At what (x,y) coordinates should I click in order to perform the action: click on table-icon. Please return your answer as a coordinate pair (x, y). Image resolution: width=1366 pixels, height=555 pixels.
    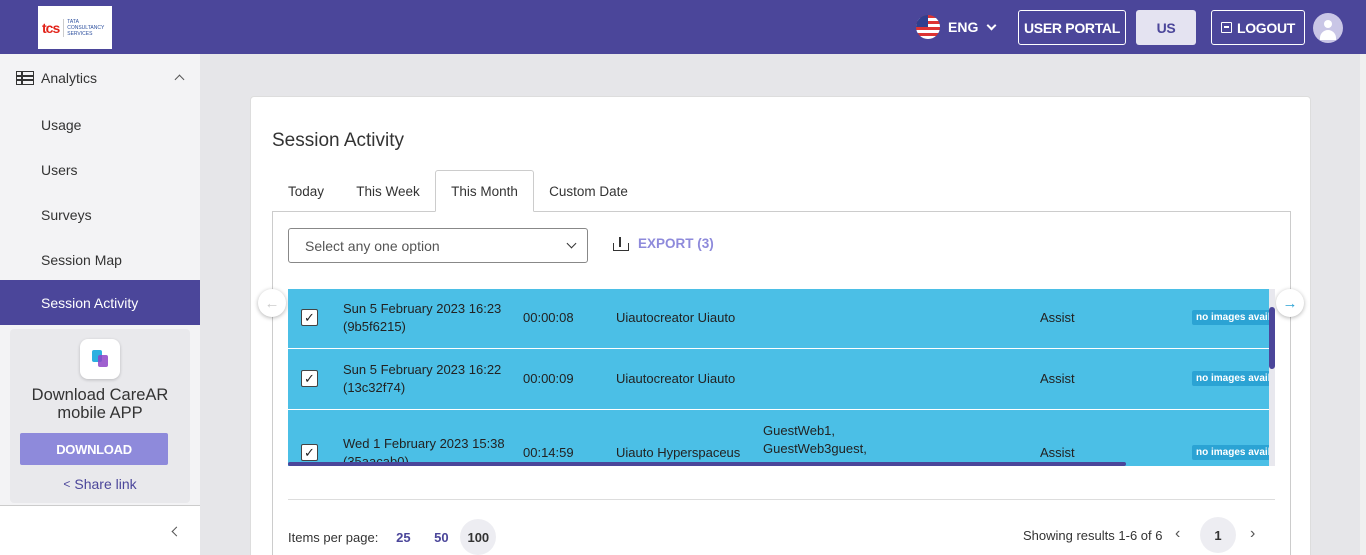
    Looking at the image, I should click on (25, 78).